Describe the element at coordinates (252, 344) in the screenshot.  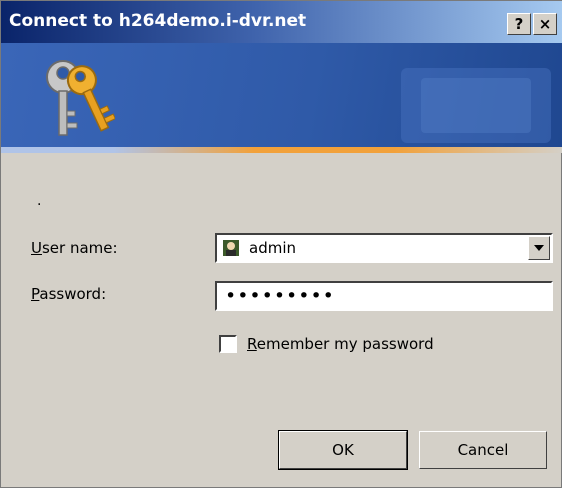
I see `remember-label-accel: R` at that location.